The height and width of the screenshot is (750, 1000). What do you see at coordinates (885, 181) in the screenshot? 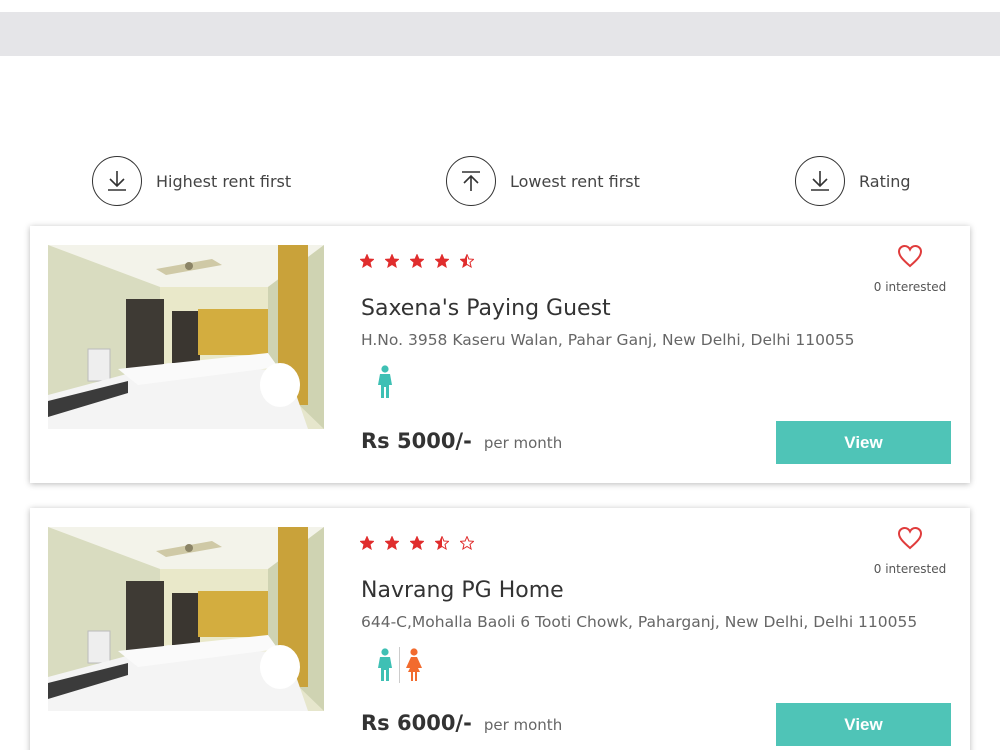
I see `sort-label: Rating` at bounding box center [885, 181].